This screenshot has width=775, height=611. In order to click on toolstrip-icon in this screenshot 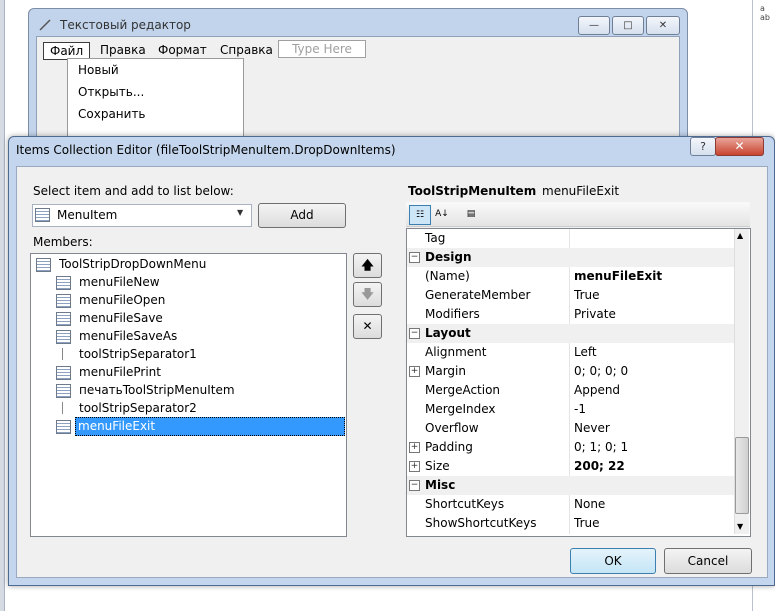, I will do `click(43, 265)`.